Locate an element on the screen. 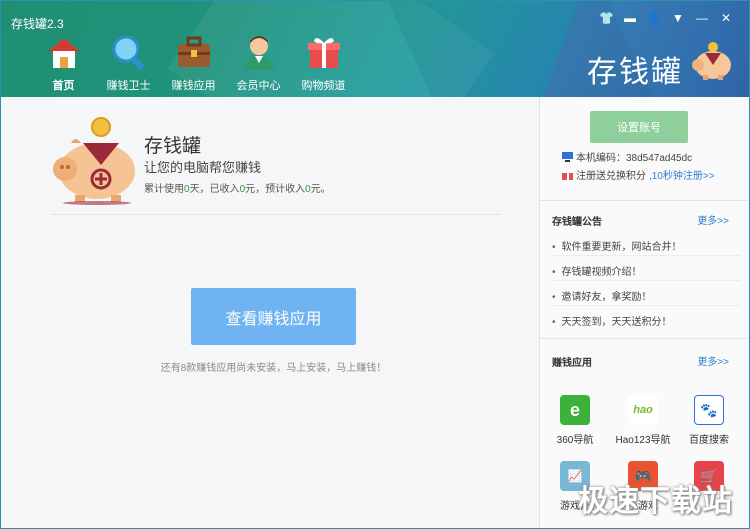 The image size is (750, 529). close-button: ✕ is located at coordinates (726, 18).